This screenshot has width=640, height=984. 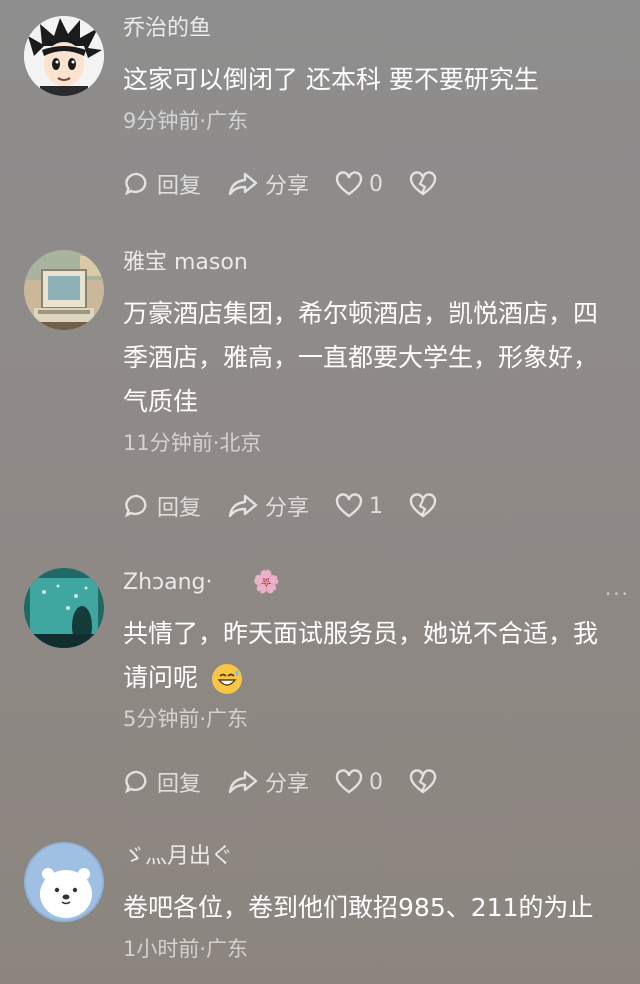 What do you see at coordinates (186, 121) in the screenshot?
I see `comment-meta: 9分钟前·广东` at bounding box center [186, 121].